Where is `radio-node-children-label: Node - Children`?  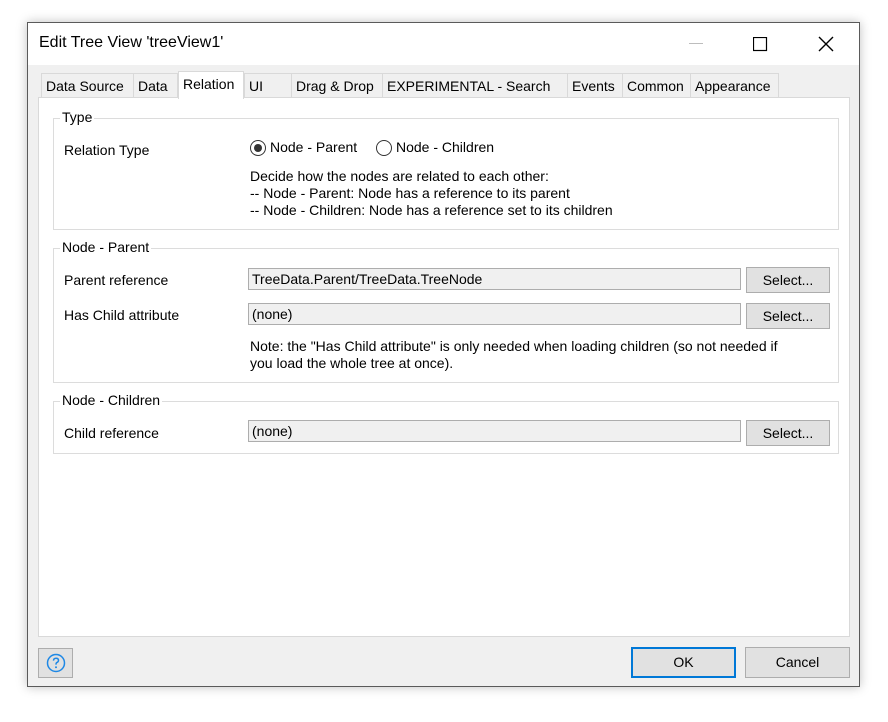
radio-node-children-label: Node - Children is located at coordinates (445, 147).